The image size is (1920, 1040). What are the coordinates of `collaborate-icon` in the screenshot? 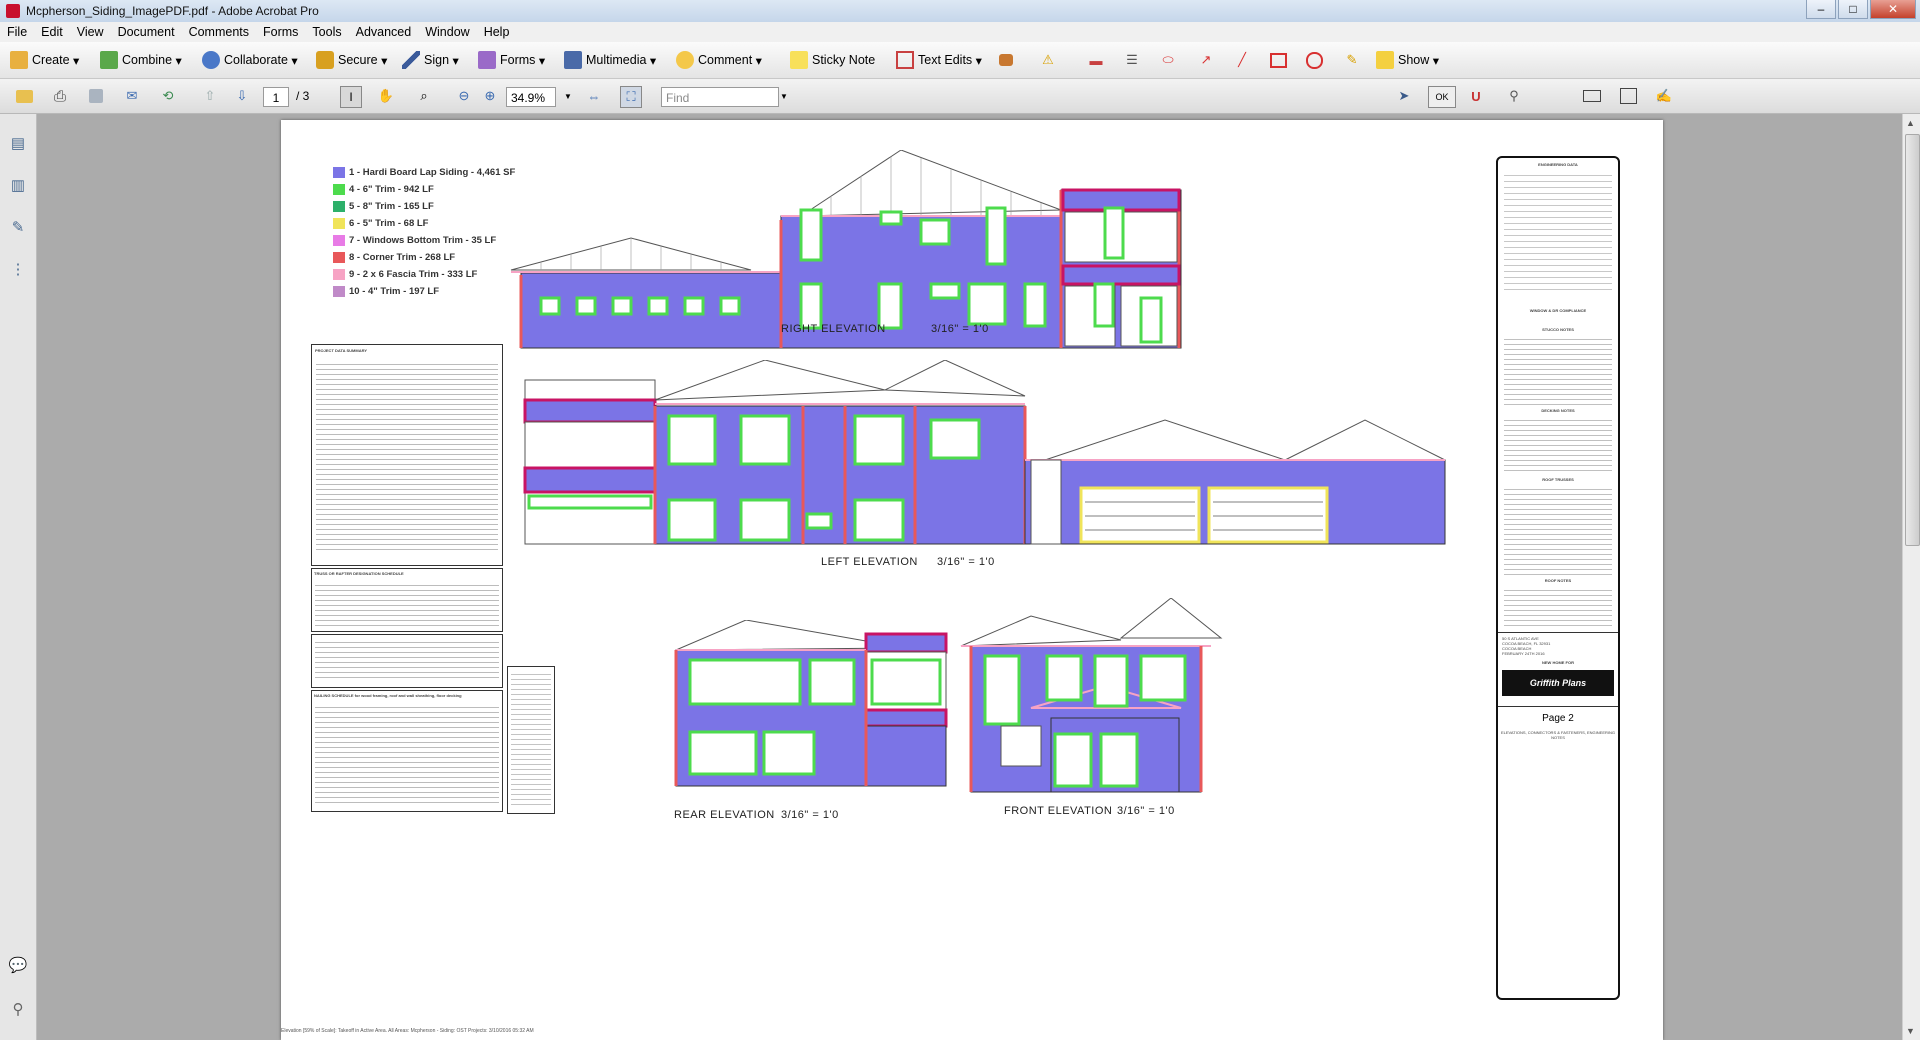 It's located at (211, 60).